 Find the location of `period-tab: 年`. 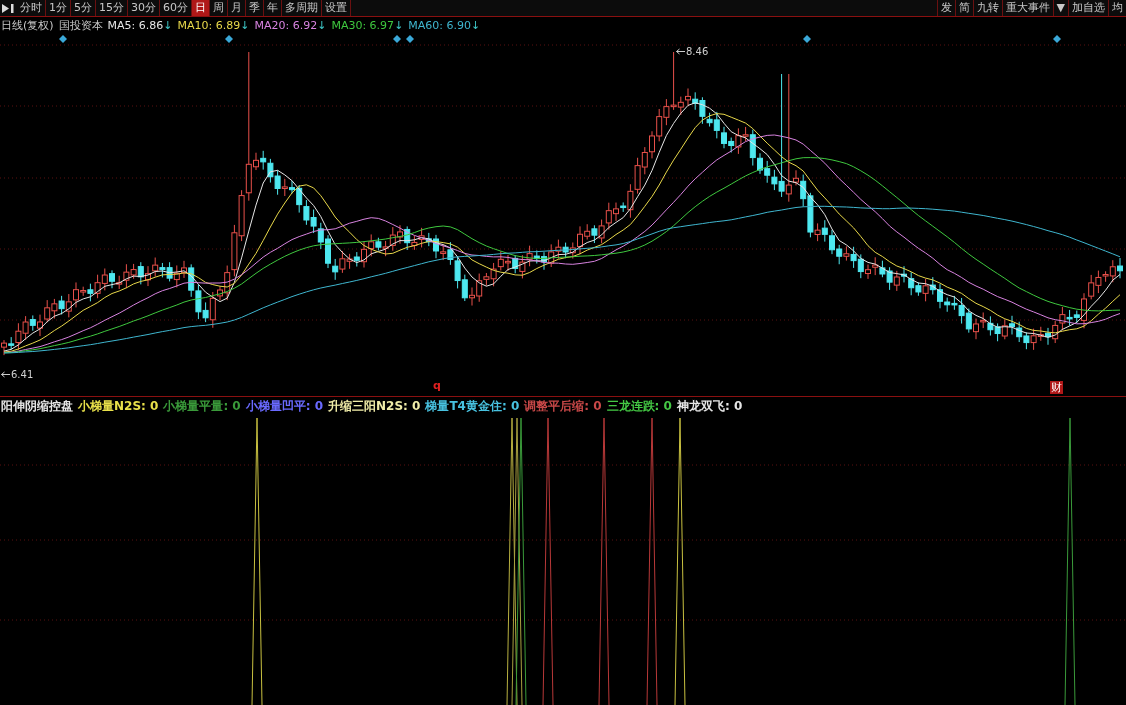

period-tab: 年 is located at coordinates (273, 8).